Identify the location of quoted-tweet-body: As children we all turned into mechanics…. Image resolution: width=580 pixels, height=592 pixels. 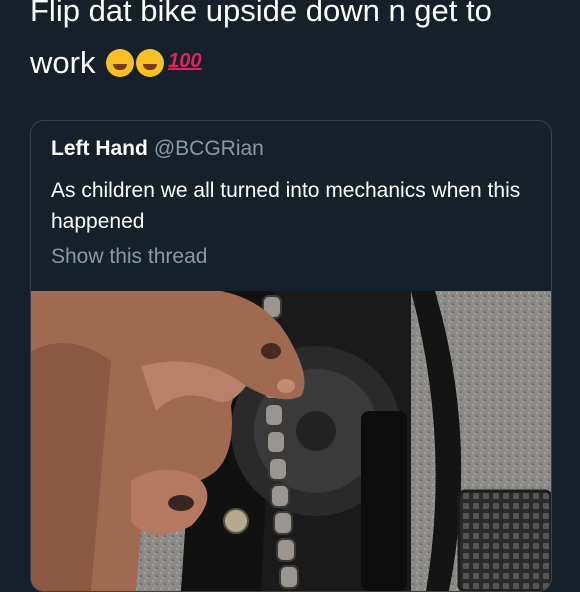
(286, 206).